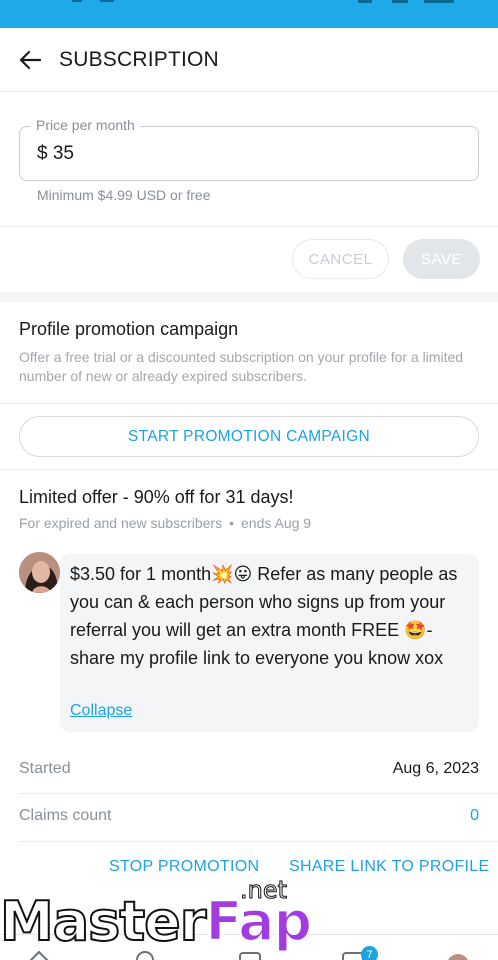 Image resolution: width=498 pixels, height=960 pixels. What do you see at coordinates (369, 953) in the screenshot?
I see `messages-badge: 7` at bounding box center [369, 953].